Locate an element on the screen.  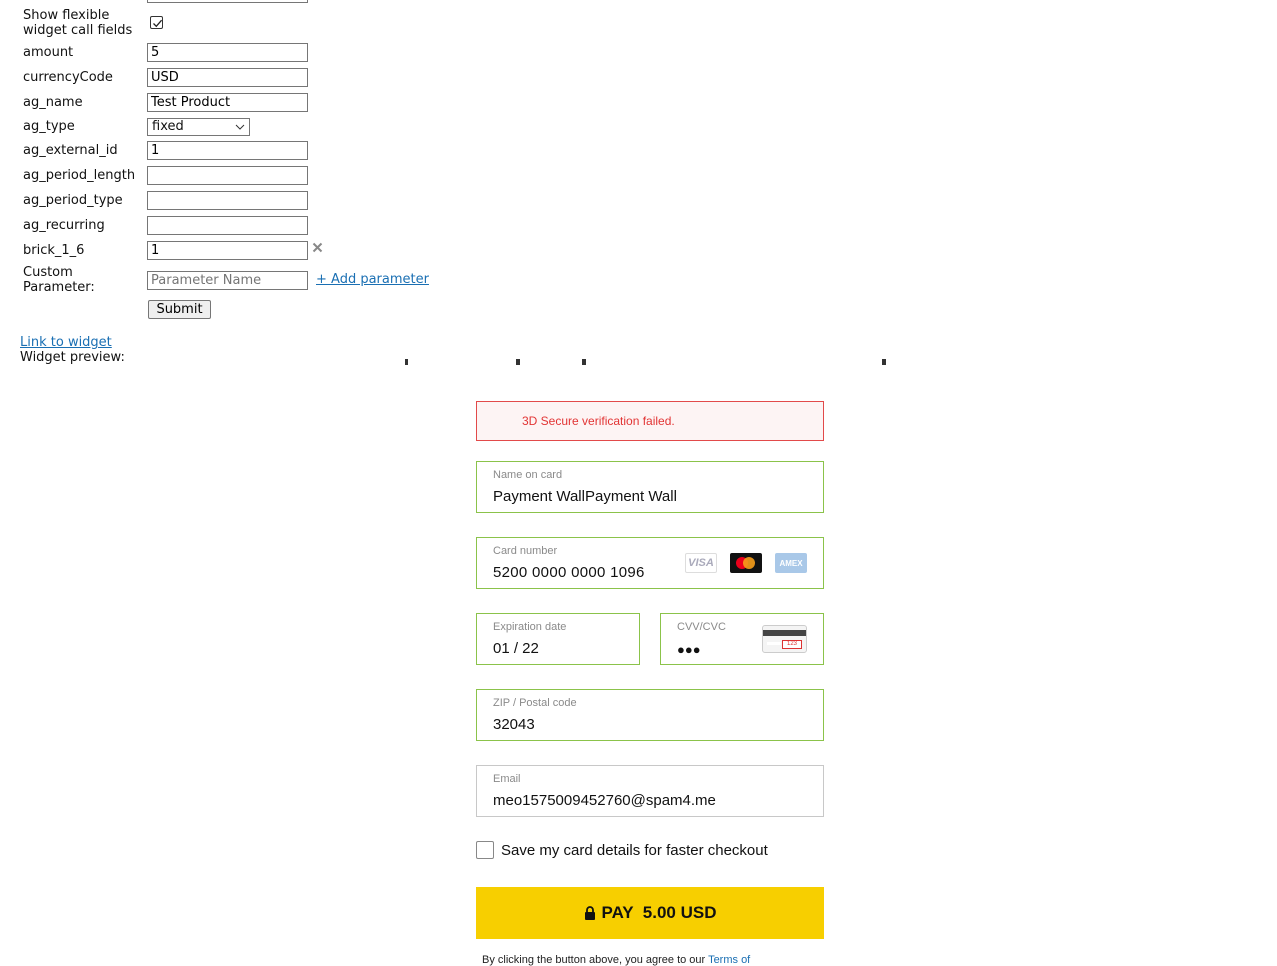
terms-link: Terms of is located at coordinates (729, 960).